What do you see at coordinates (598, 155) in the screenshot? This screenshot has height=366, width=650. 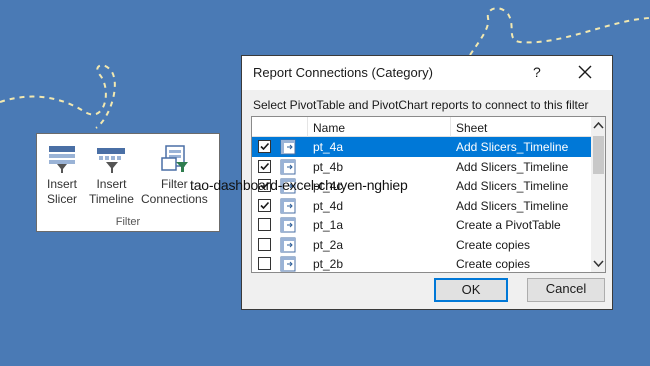 I see `scroll-thumb` at bounding box center [598, 155].